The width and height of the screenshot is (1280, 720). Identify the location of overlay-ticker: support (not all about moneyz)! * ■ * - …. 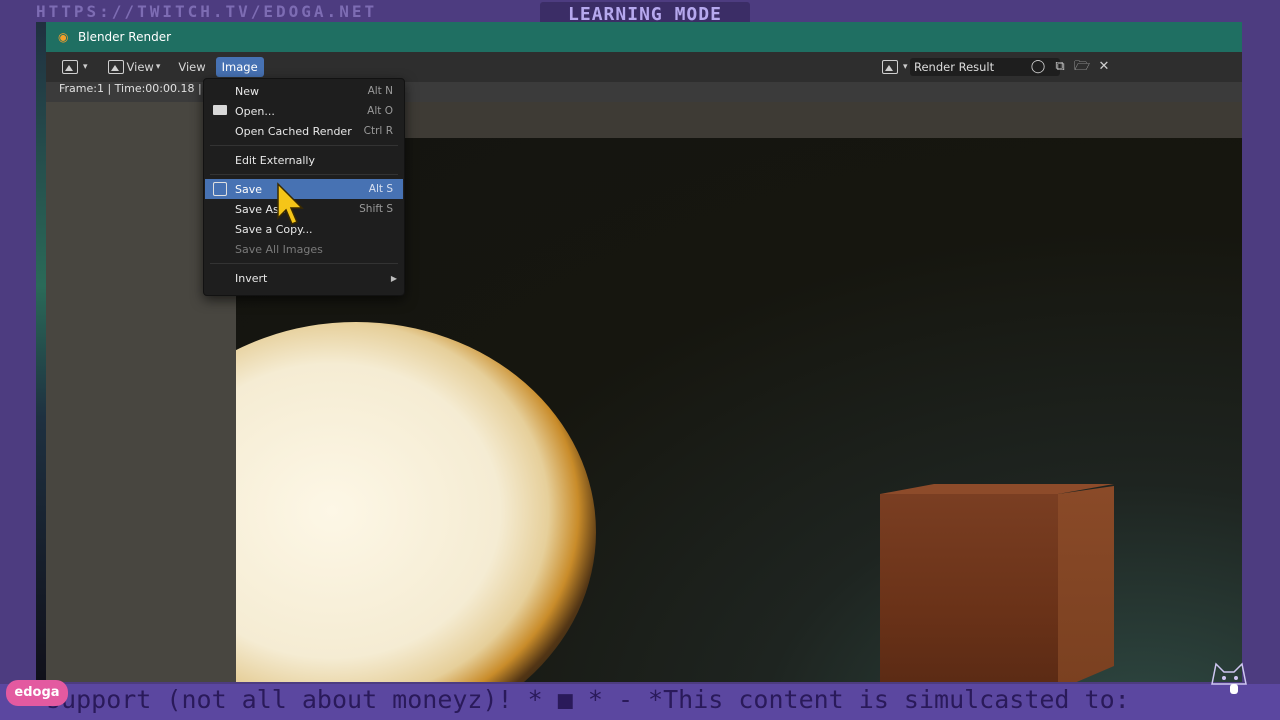
(640, 702).